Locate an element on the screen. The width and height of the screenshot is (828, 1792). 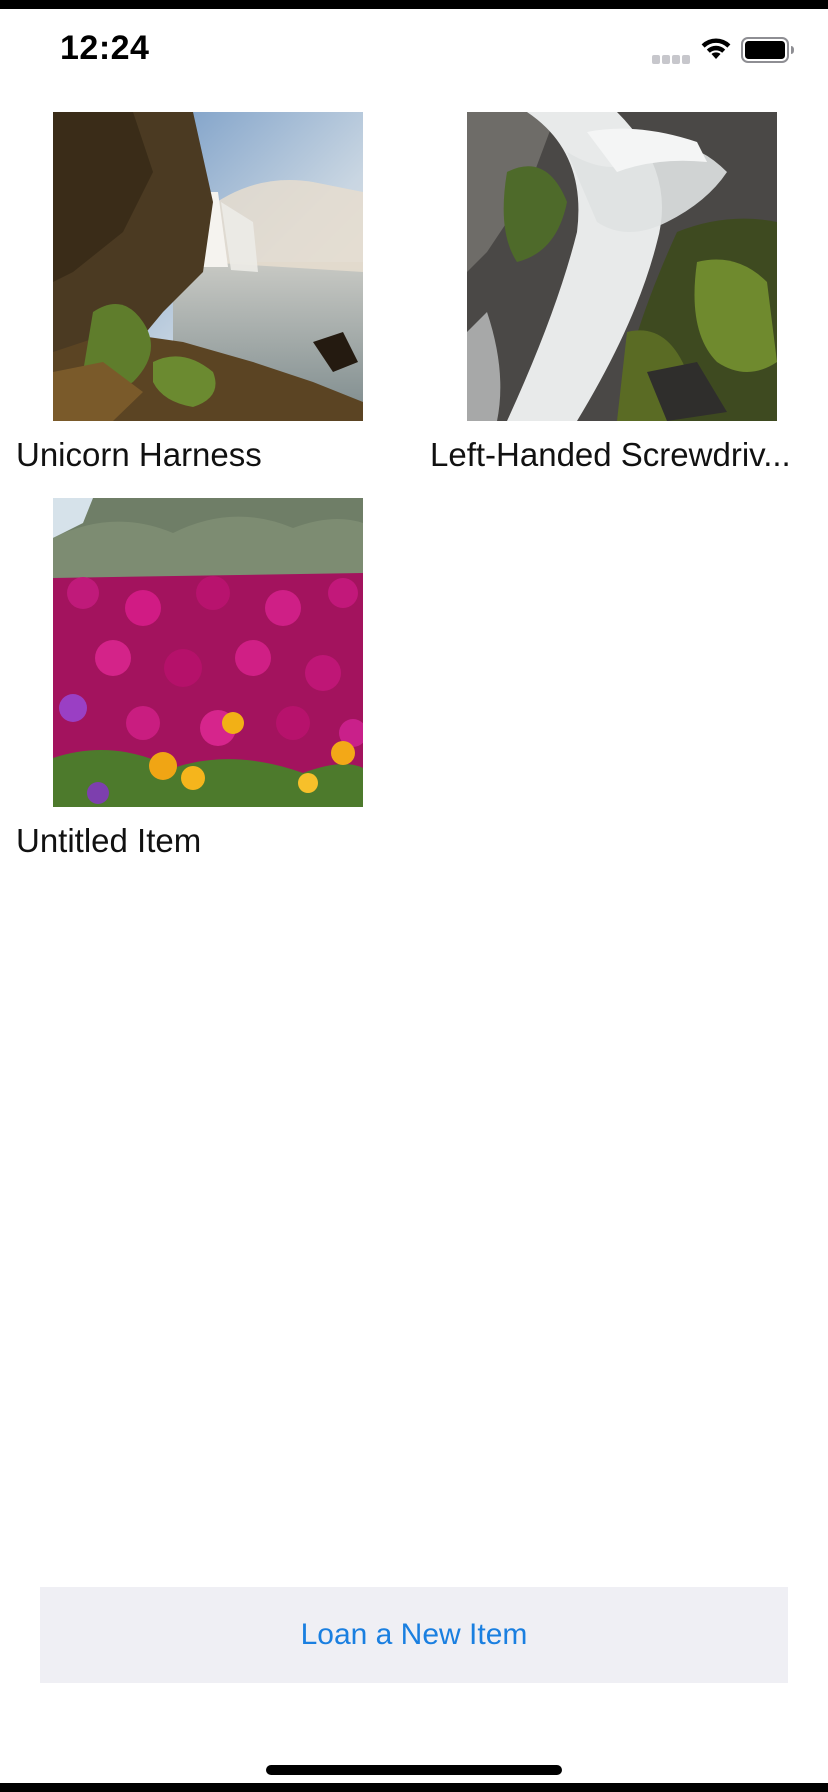
status-time: 12:24 is located at coordinates (105, 48).